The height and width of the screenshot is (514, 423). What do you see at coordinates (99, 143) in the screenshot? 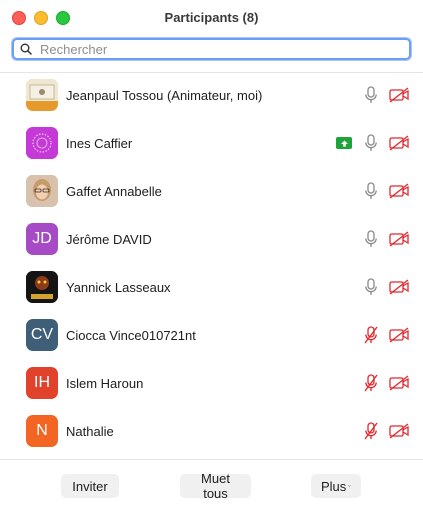
I see `participant-name: Ines Caffier` at bounding box center [99, 143].